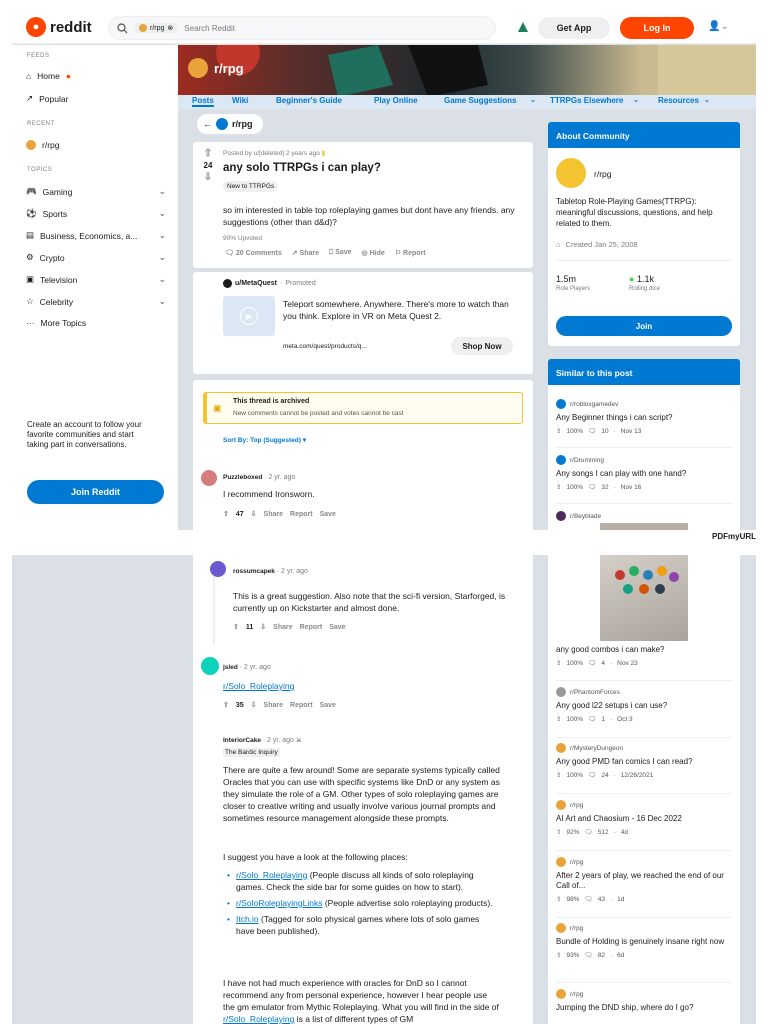 Image resolution: width=768 pixels, height=1024 pixels. What do you see at coordinates (240, 100) in the screenshot?
I see `tab-wiki: Wiki` at bounding box center [240, 100].